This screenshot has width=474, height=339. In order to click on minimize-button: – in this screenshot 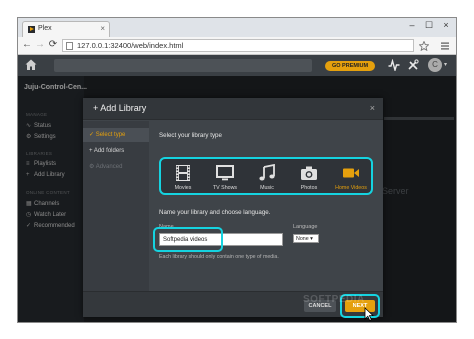, I will do `click(412, 25)`.